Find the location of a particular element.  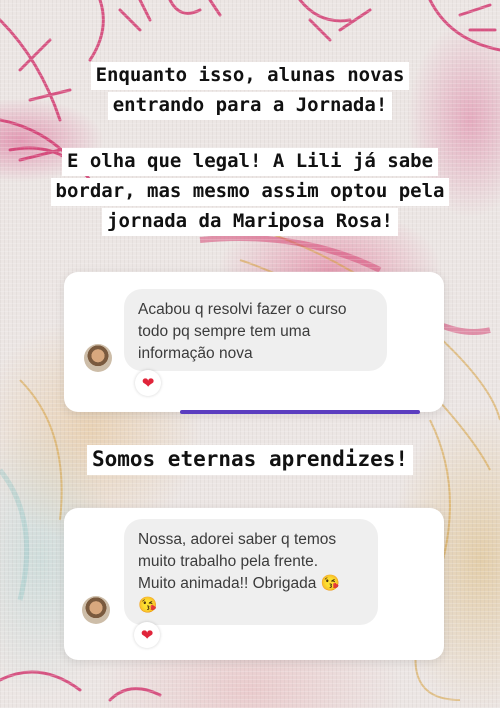

accent-bar is located at coordinates (300, 412).